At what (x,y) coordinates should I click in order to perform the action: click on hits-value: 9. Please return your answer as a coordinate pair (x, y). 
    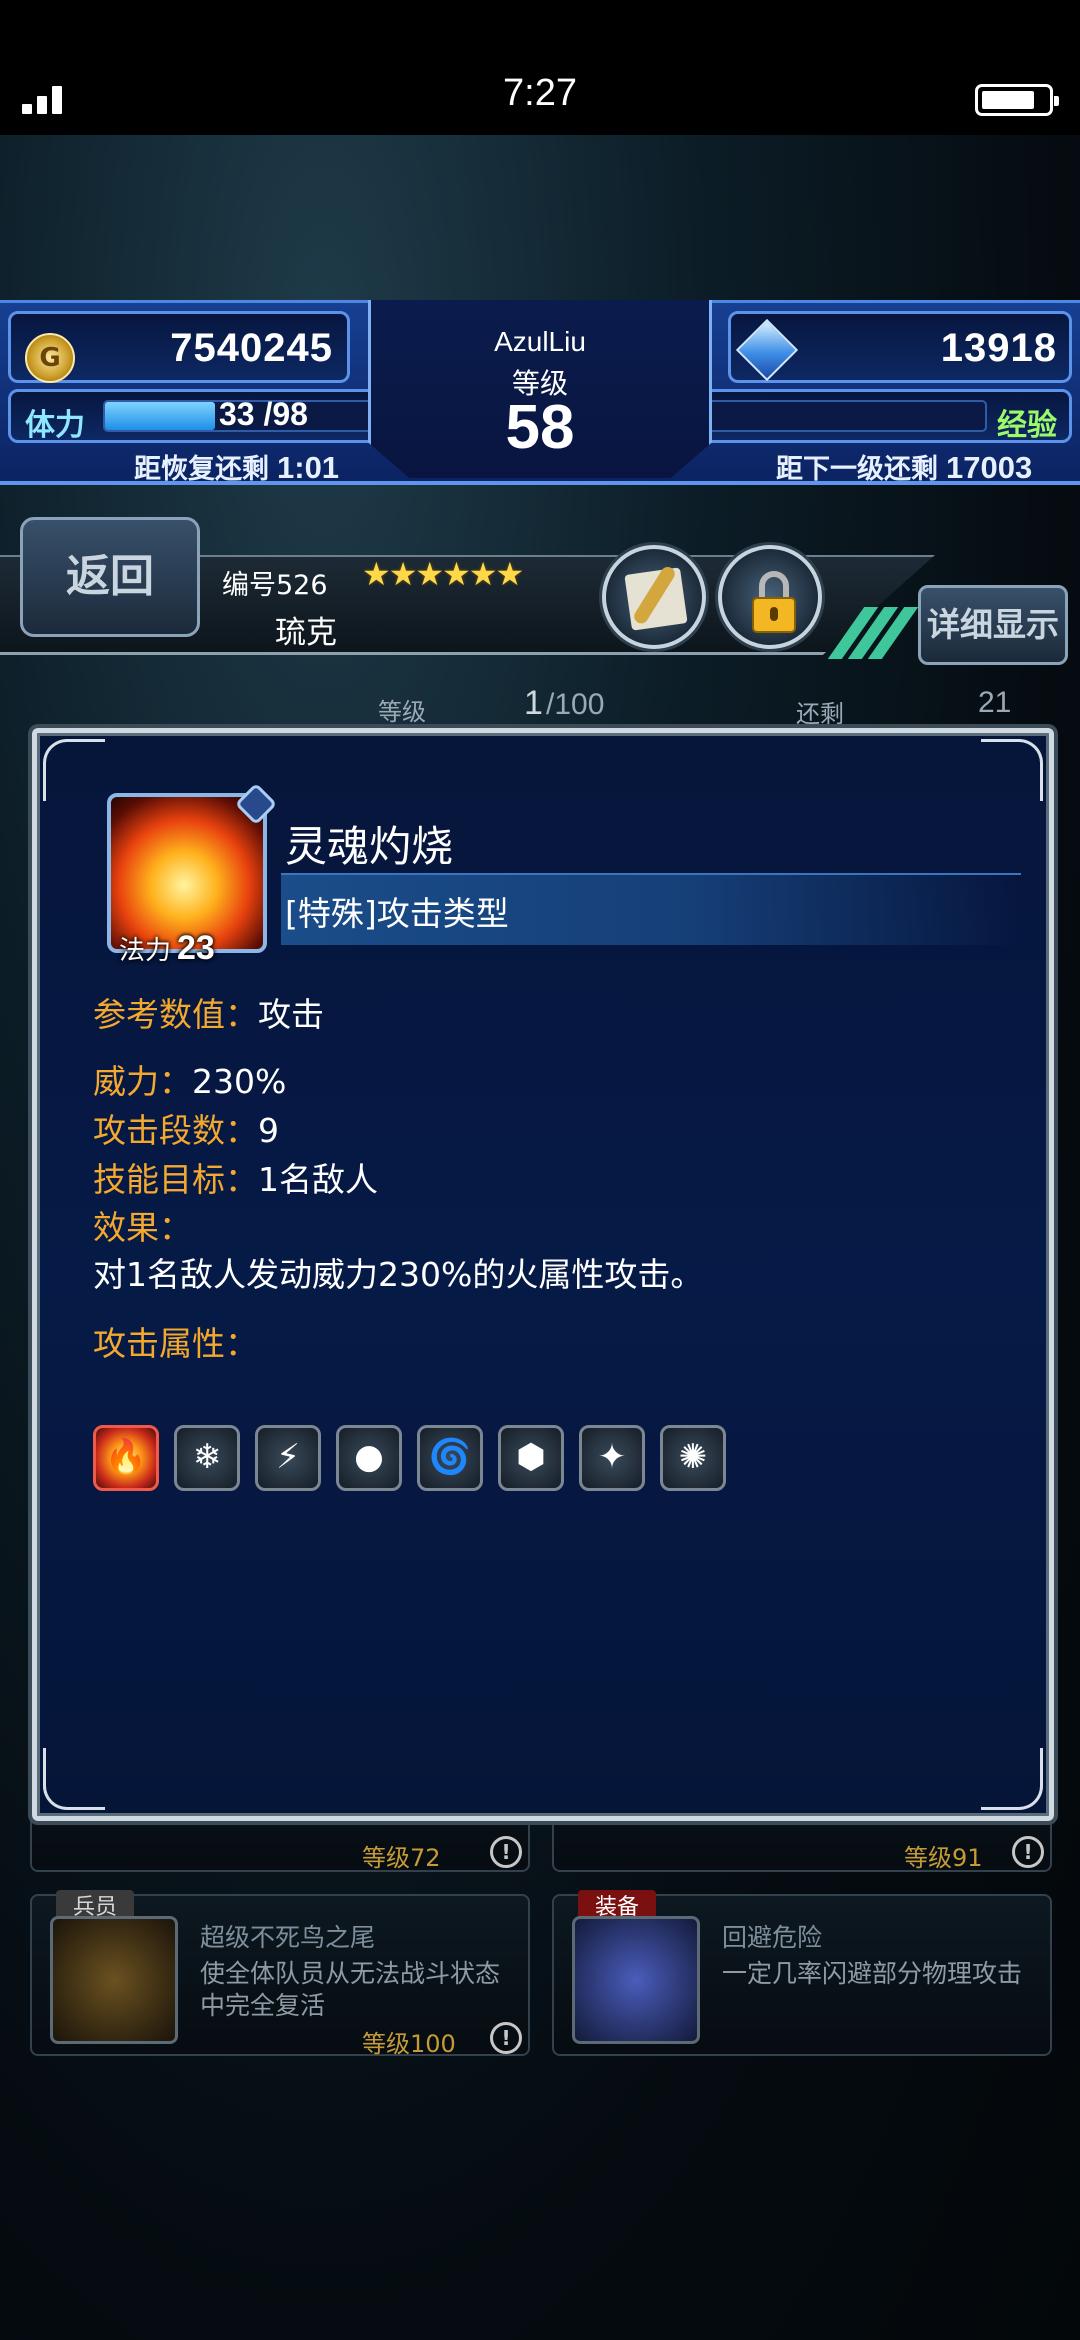
    Looking at the image, I should click on (268, 1130).